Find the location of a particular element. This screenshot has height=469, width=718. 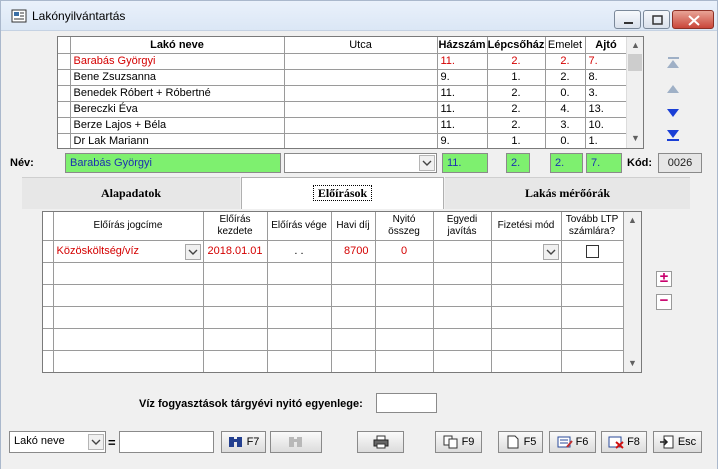

last-record-icon is located at coordinates (673, 135).